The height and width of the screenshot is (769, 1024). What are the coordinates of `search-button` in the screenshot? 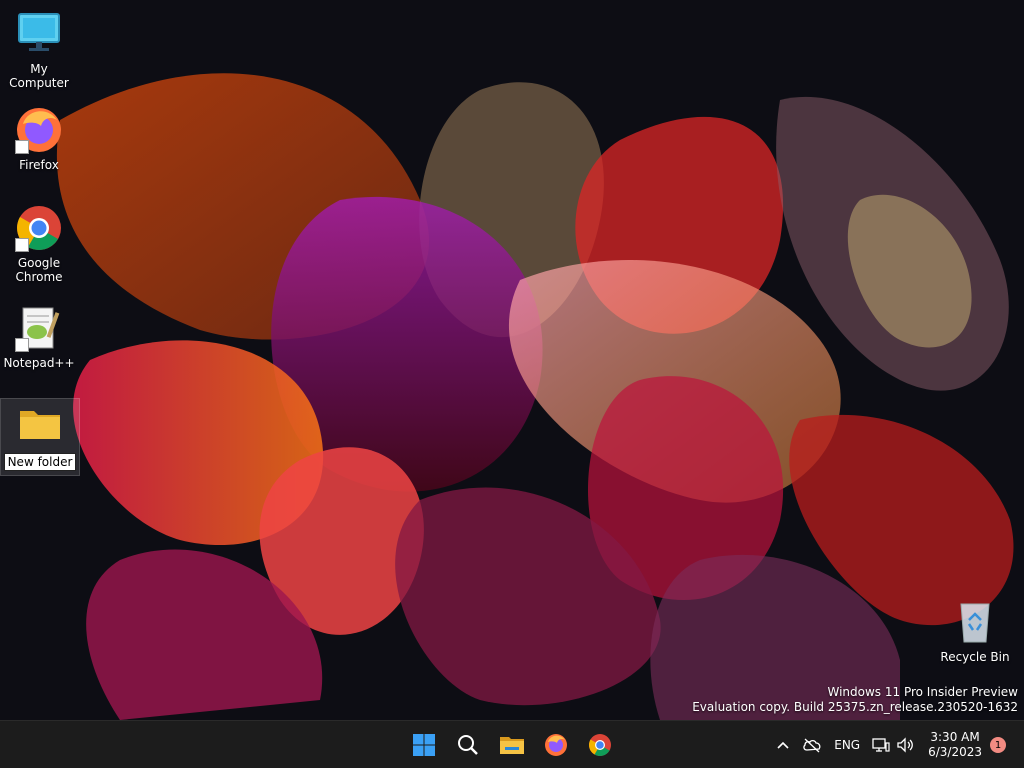 It's located at (468, 745).